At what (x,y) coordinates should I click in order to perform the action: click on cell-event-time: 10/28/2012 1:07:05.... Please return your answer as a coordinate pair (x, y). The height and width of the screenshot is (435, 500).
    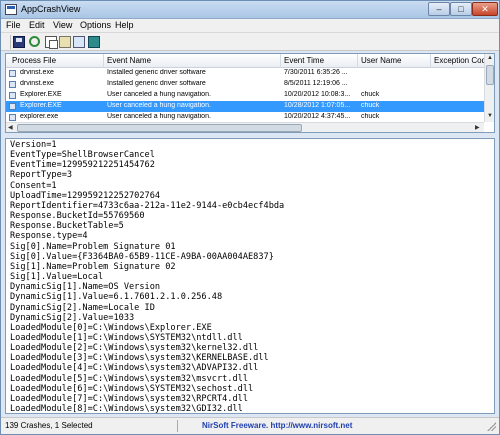
    Looking at the image, I should click on (317, 105).